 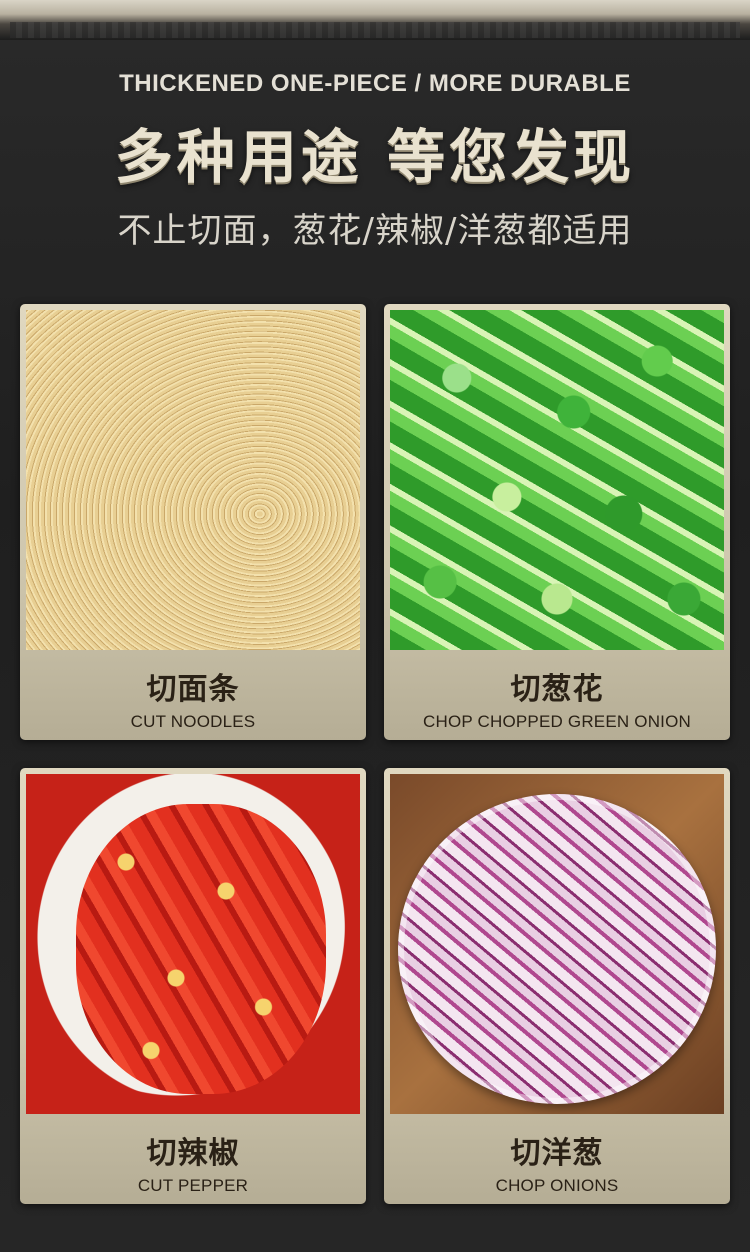 I want to click on tagline: 不止切面，葱花/辣椒/洋葱都适用, so click(x=375, y=231).